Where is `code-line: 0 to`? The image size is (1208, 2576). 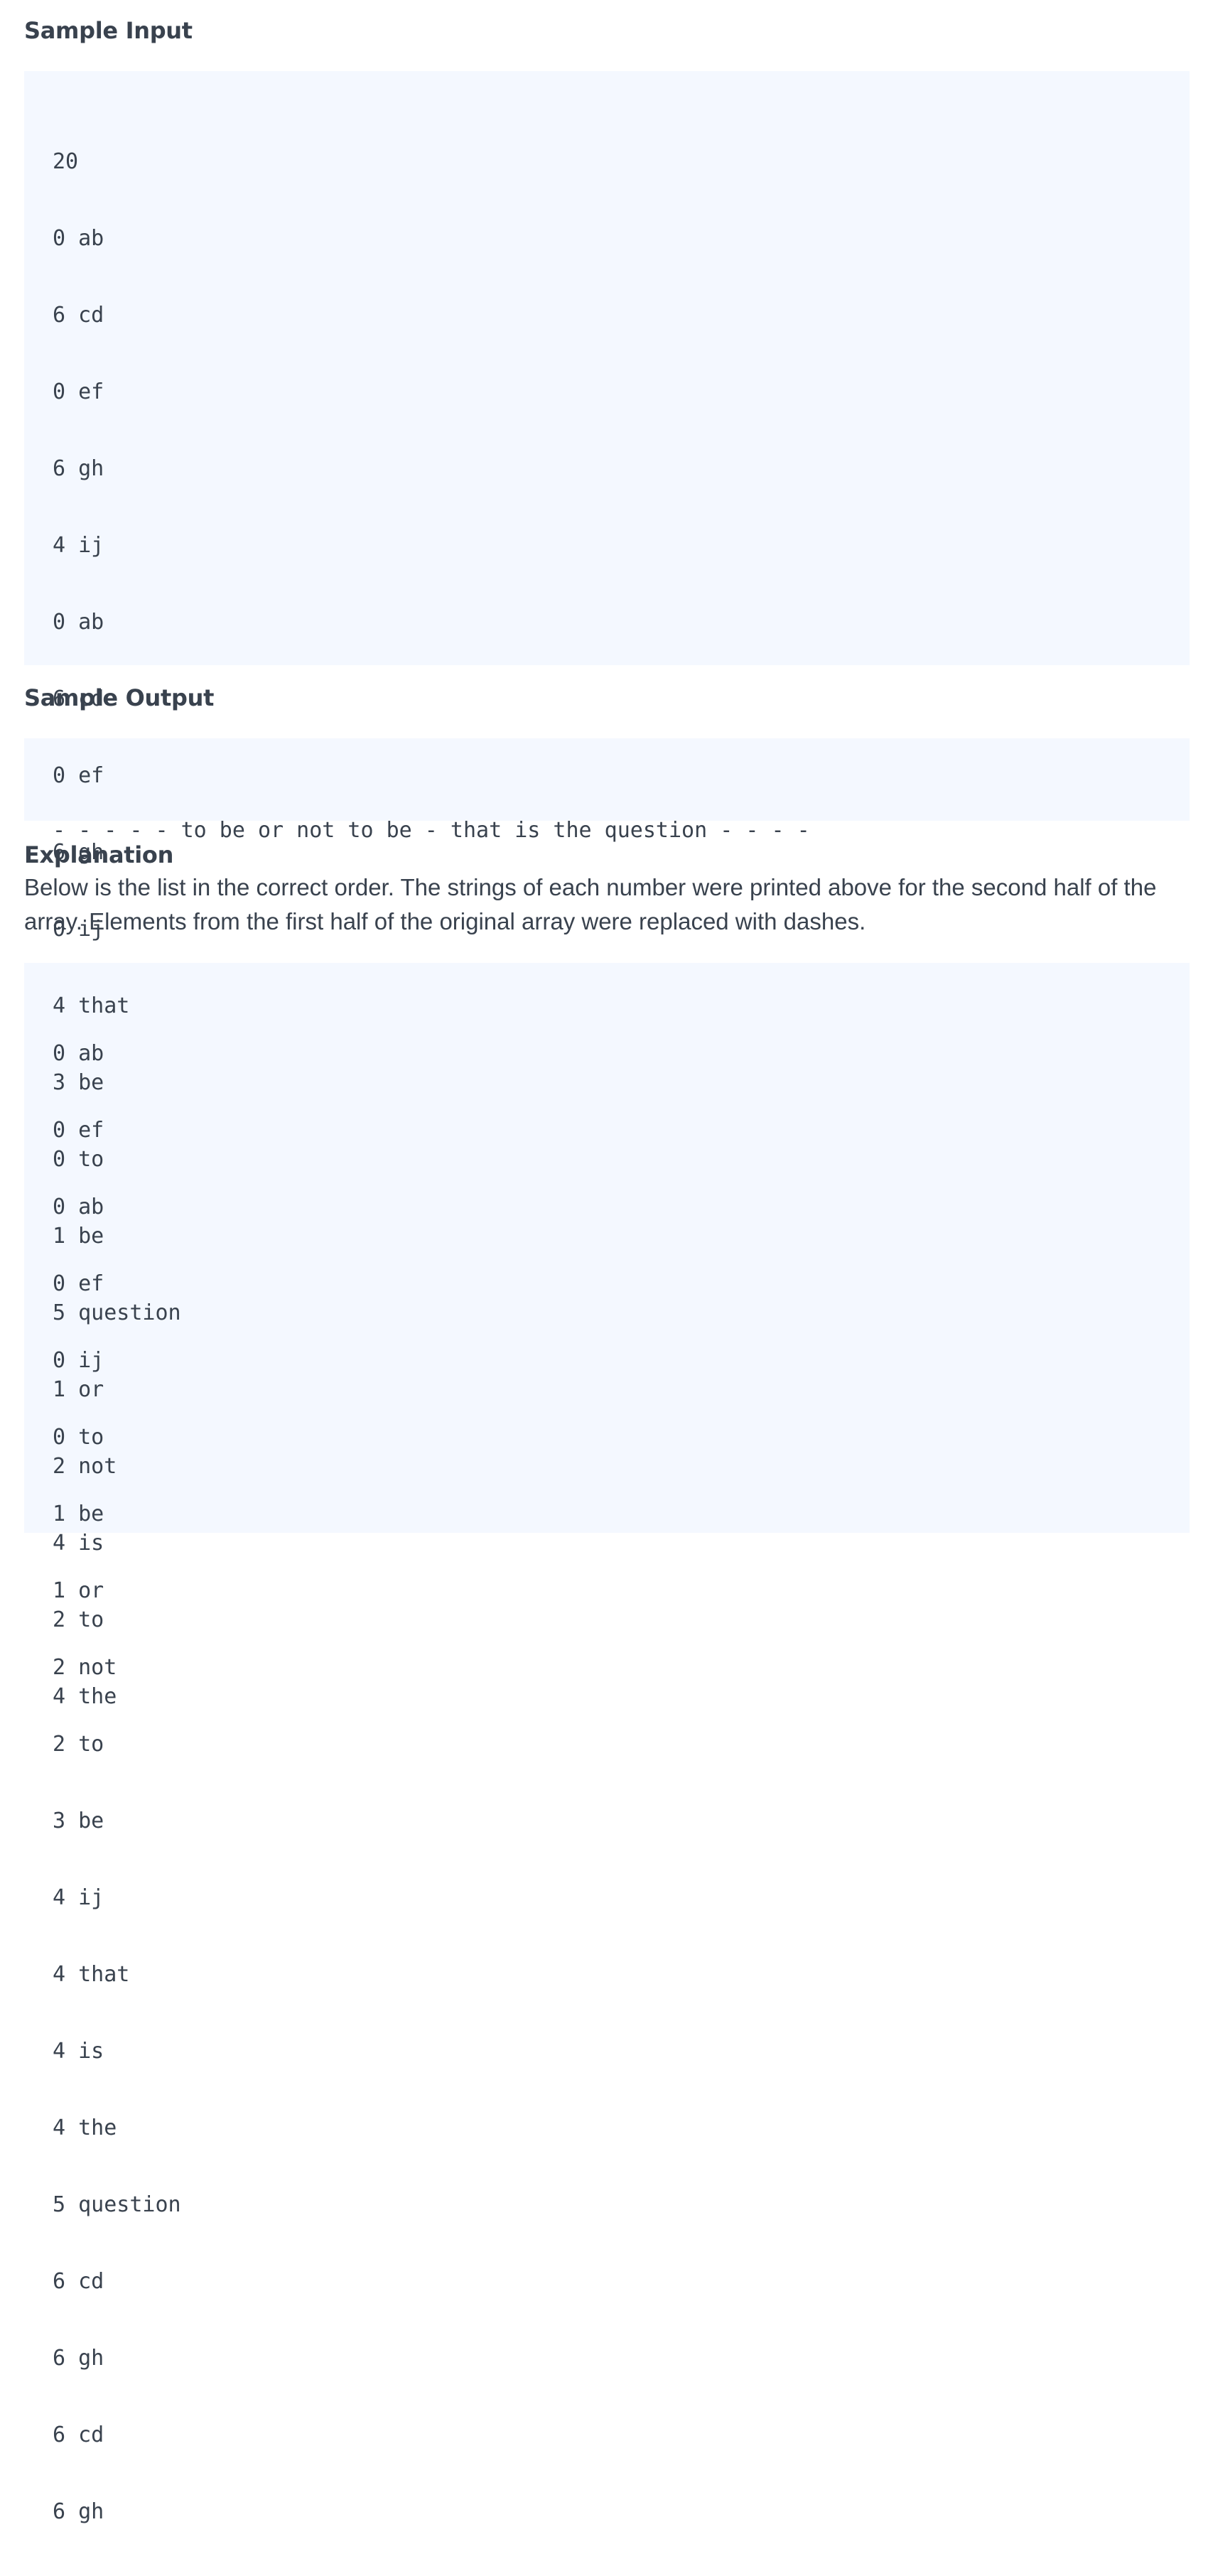
code-line: 0 to is located at coordinates (78, 1438).